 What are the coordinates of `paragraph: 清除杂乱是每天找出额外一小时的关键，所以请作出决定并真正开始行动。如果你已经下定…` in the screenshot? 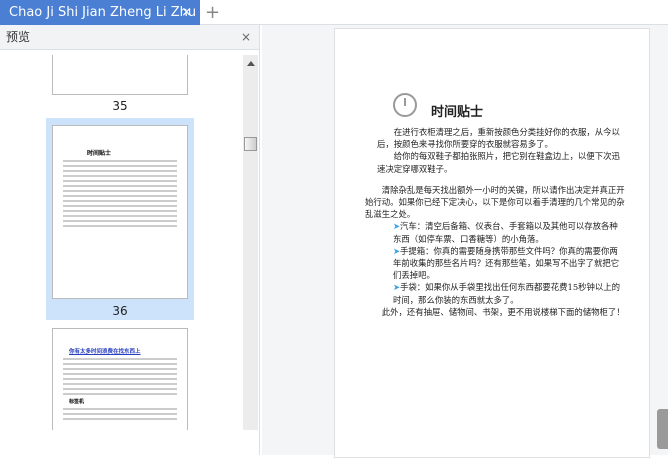 It's located at (495, 202).